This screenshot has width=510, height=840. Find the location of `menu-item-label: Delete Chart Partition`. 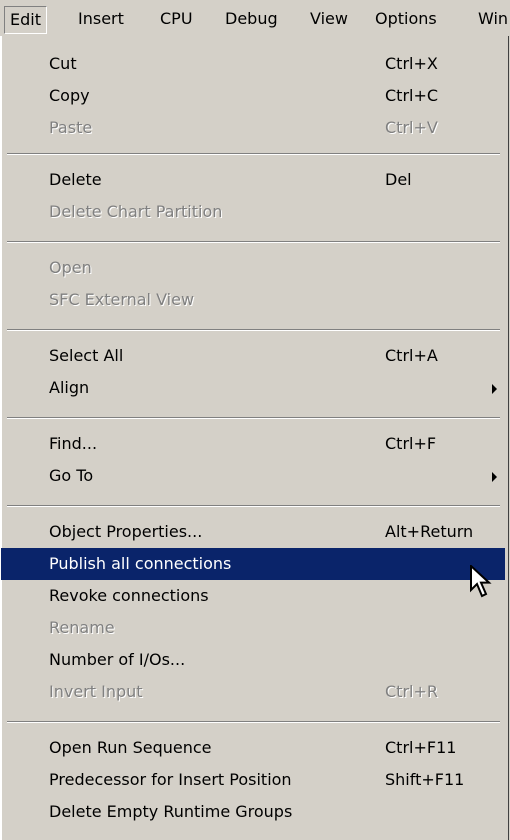

menu-item-label: Delete Chart Partition is located at coordinates (136, 211).